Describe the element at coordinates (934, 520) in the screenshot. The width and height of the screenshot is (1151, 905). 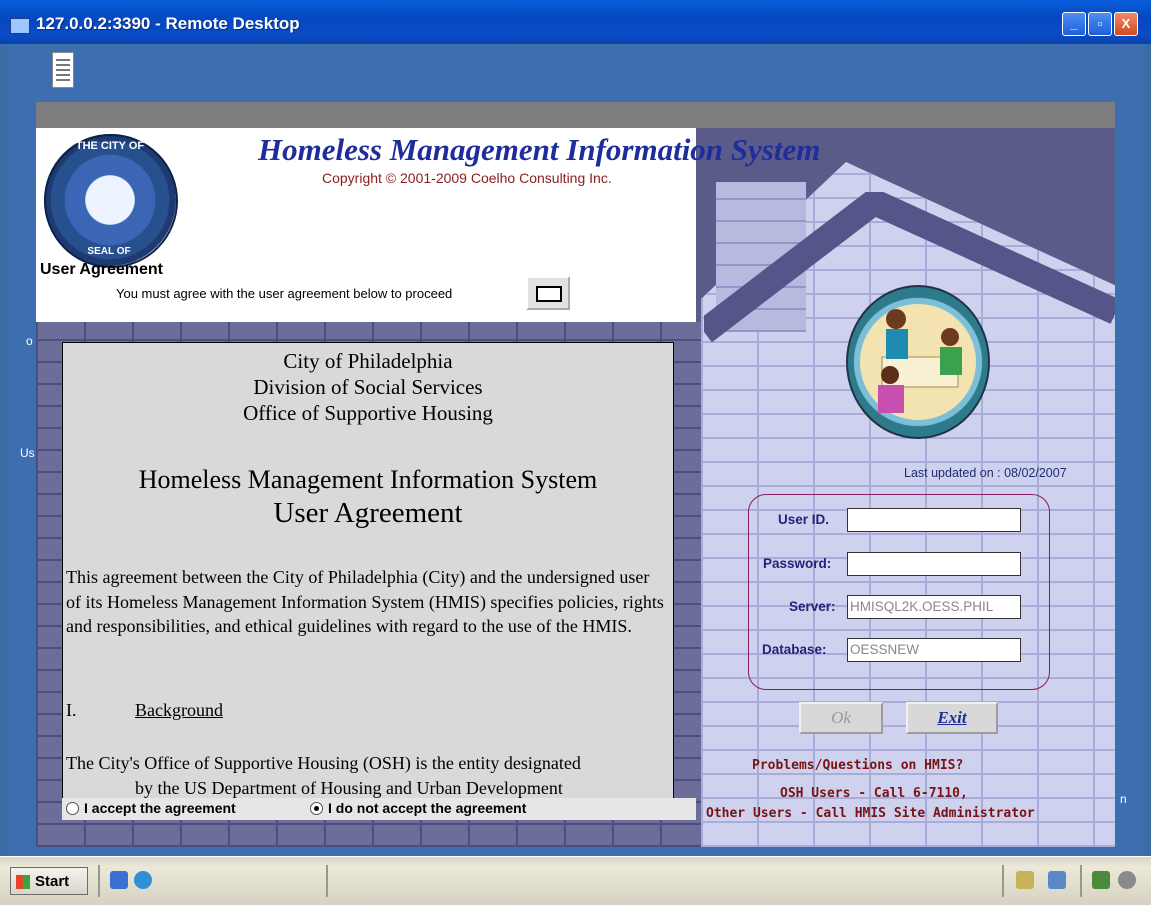
I see `user-id-input` at that location.